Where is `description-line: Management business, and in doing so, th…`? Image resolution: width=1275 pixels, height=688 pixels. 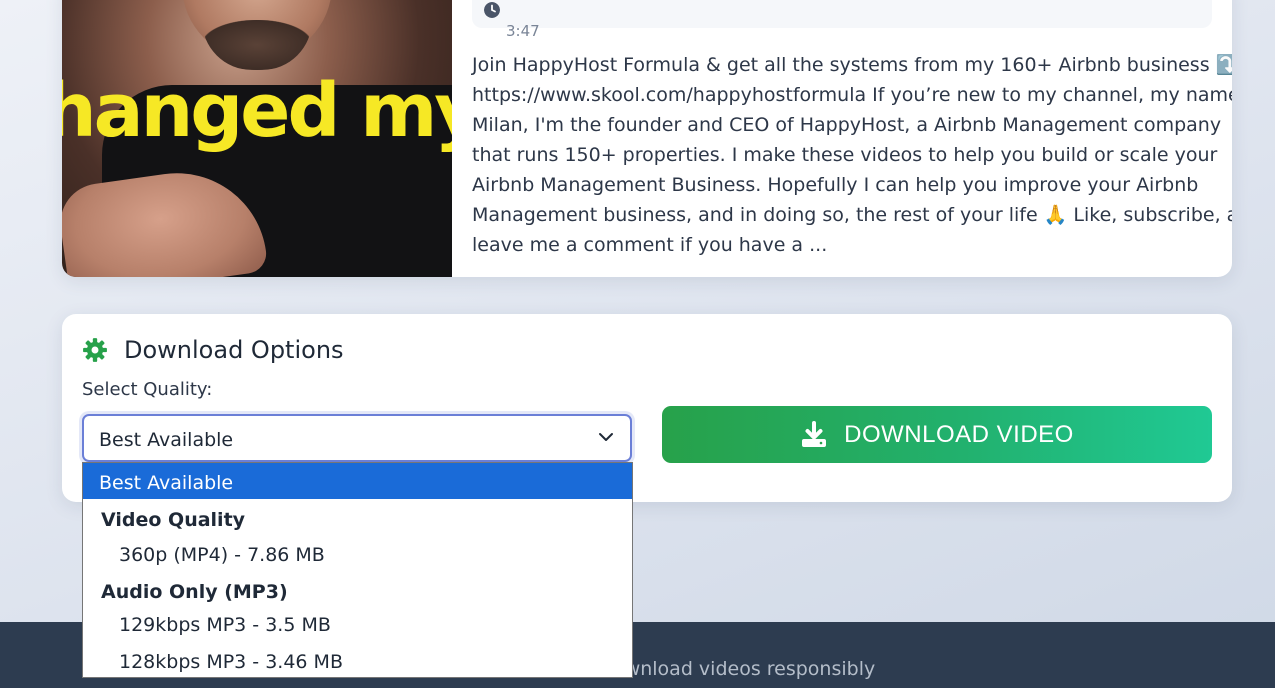 description-line: Management business, and in doing so, th… is located at coordinates (852, 215).